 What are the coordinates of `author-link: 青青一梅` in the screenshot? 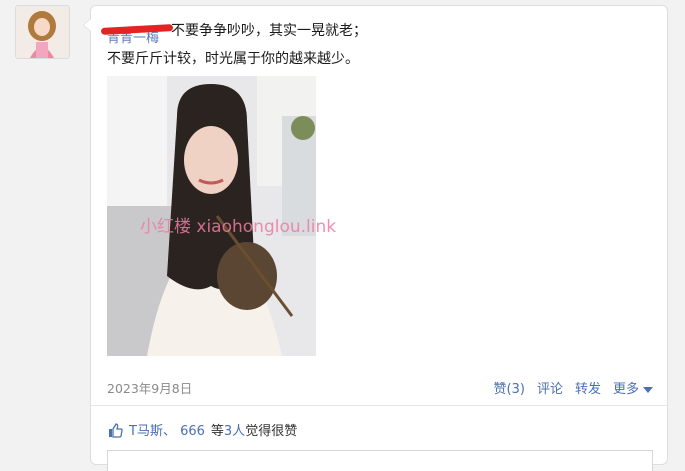 It's located at (137, 35).